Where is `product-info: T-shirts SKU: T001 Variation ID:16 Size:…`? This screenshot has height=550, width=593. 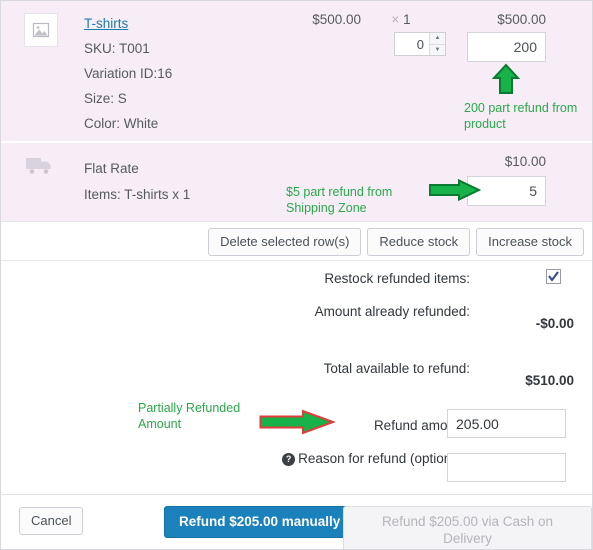 product-info: T-shirts SKU: T001 Variation ID:16 Size:… is located at coordinates (184, 73).